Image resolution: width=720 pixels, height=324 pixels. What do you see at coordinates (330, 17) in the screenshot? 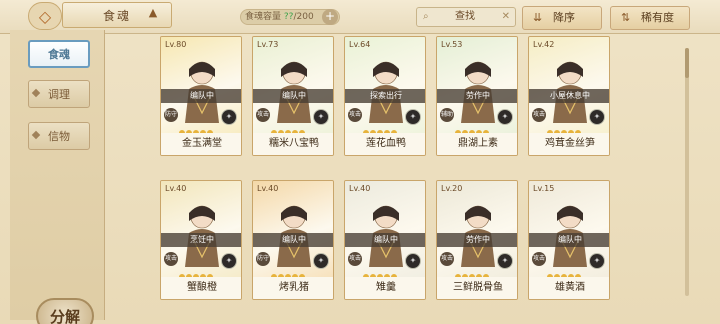
I see `add-capacity-button: +` at bounding box center [330, 17].